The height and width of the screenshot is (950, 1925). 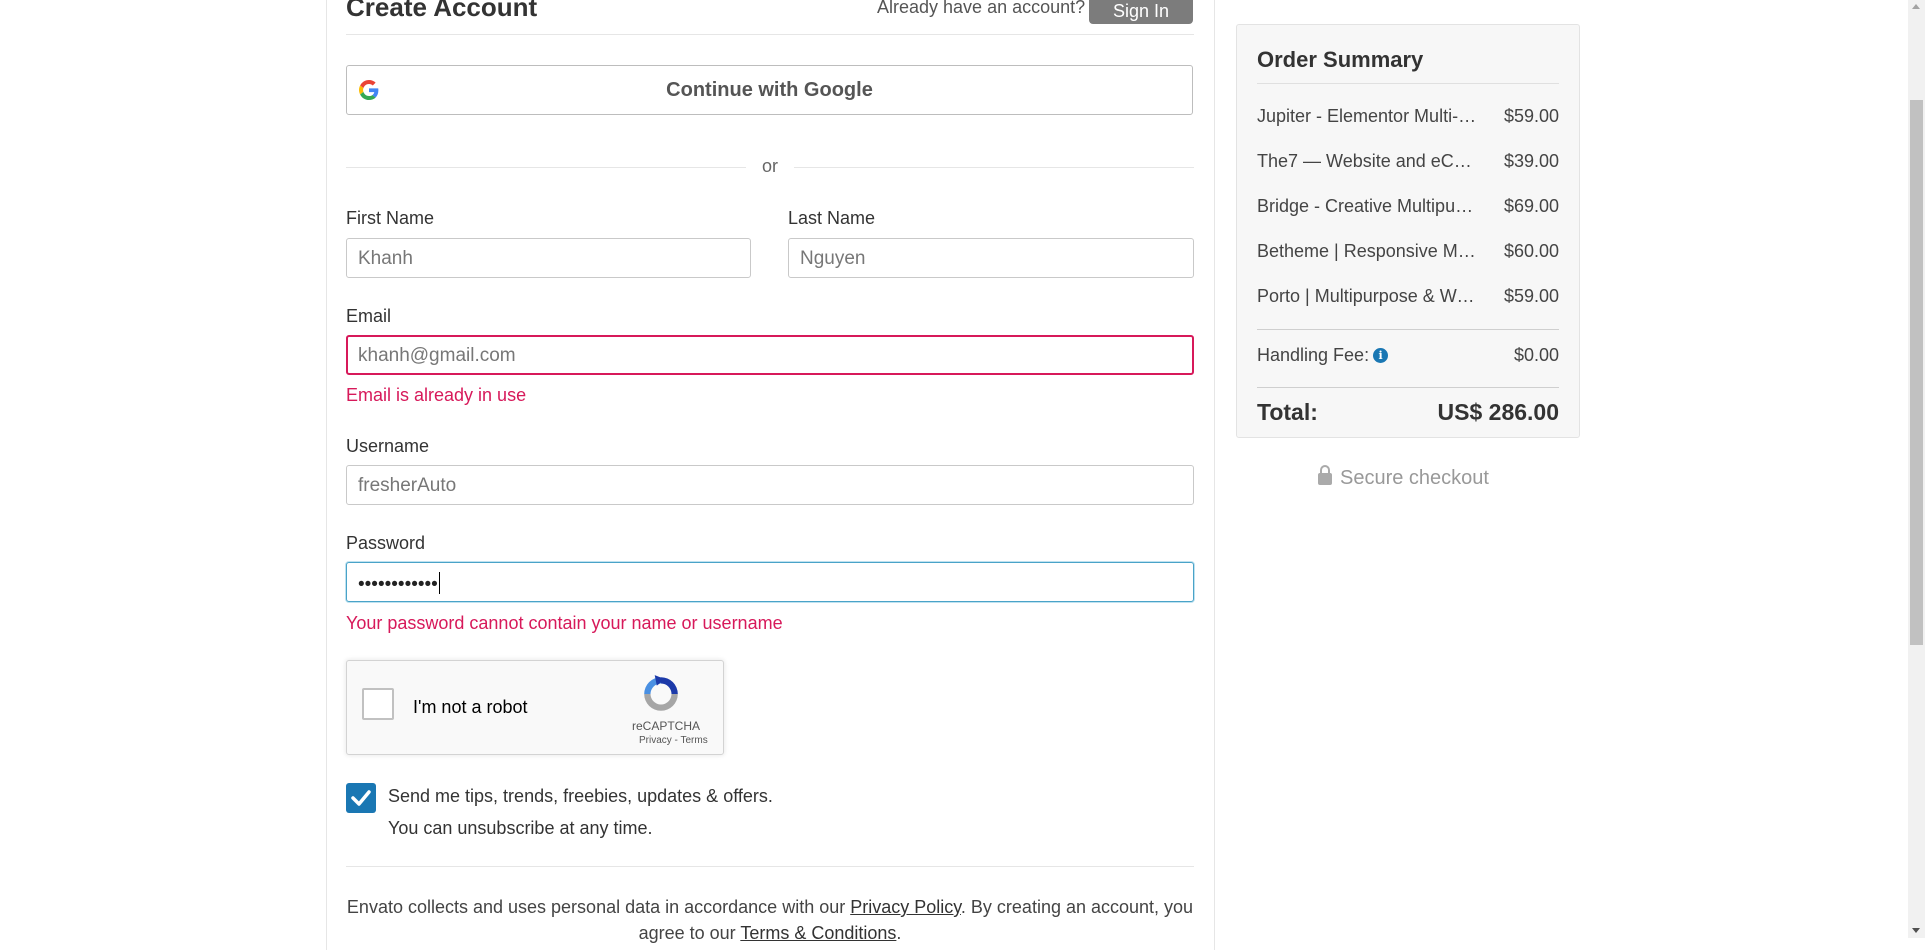 What do you see at coordinates (386, 543) in the screenshot?
I see `password-label: Password` at bounding box center [386, 543].